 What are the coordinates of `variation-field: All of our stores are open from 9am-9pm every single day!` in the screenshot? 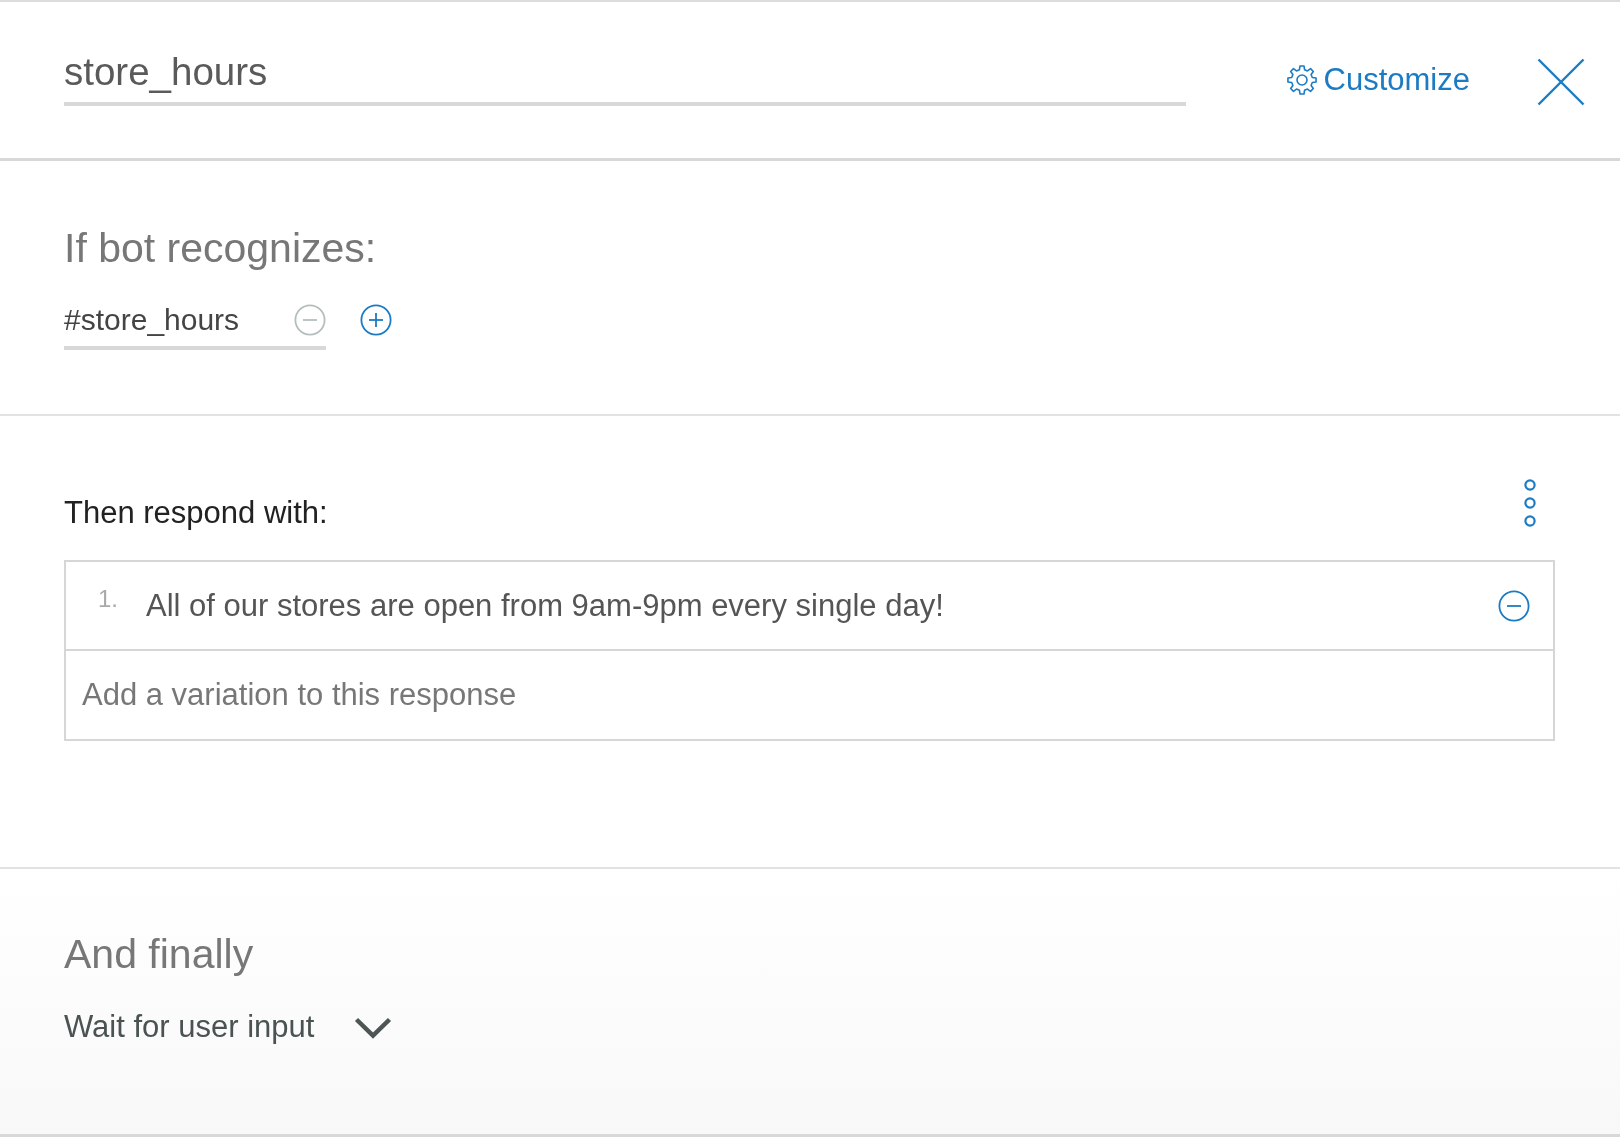 It's located at (822, 605).